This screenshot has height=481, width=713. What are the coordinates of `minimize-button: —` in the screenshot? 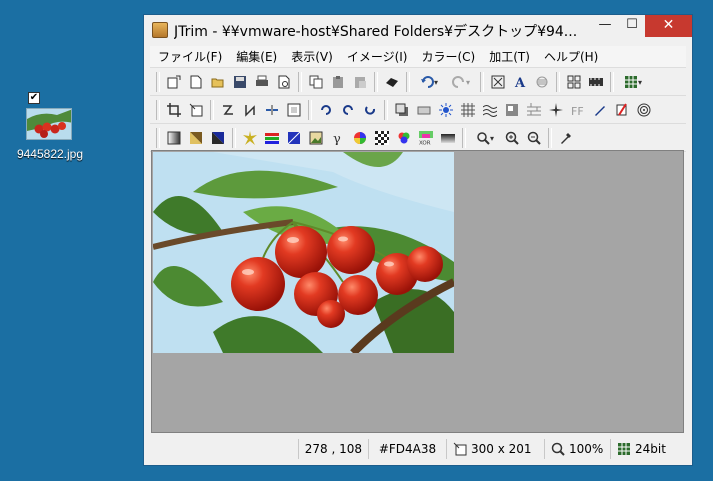 It's located at (605, 26).